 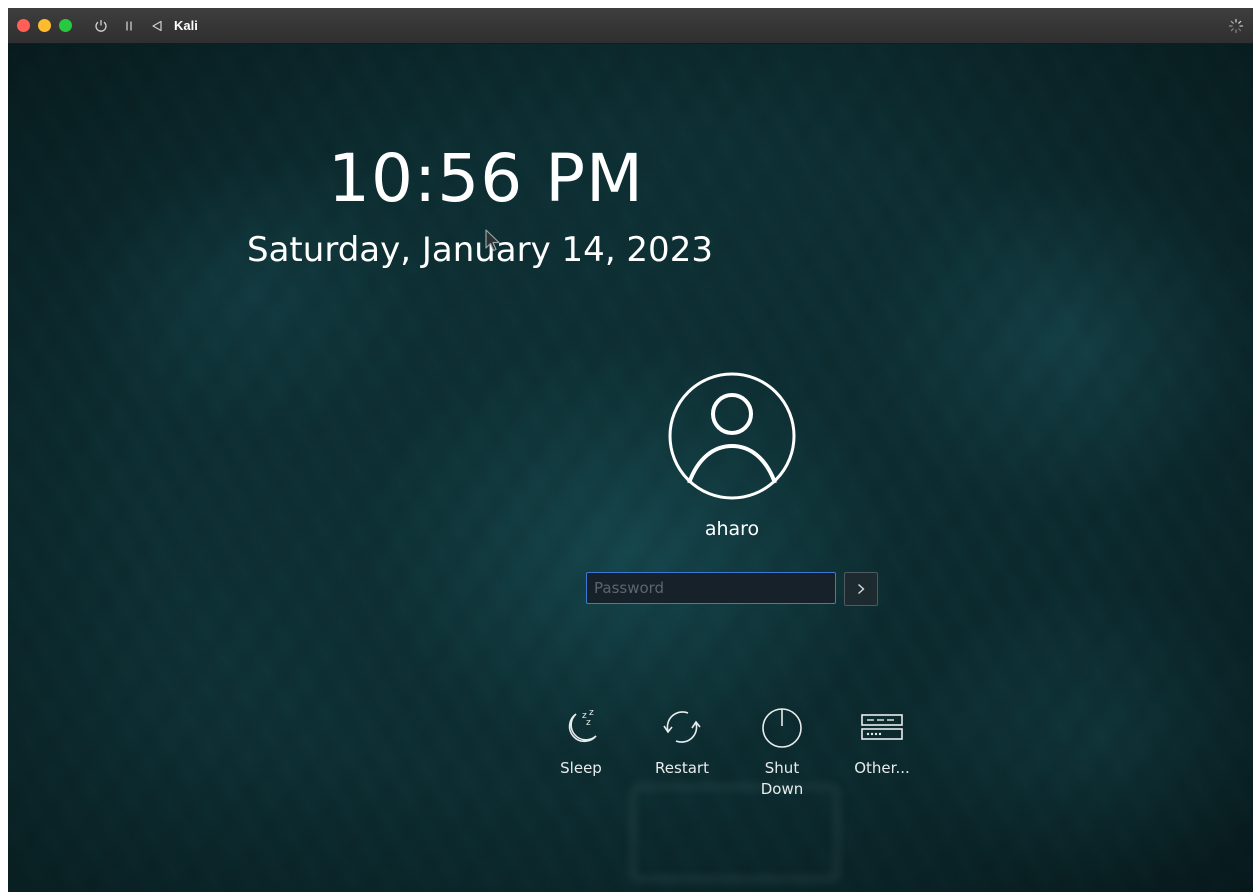 I want to click on zoom-button, so click(x=65, y=25).